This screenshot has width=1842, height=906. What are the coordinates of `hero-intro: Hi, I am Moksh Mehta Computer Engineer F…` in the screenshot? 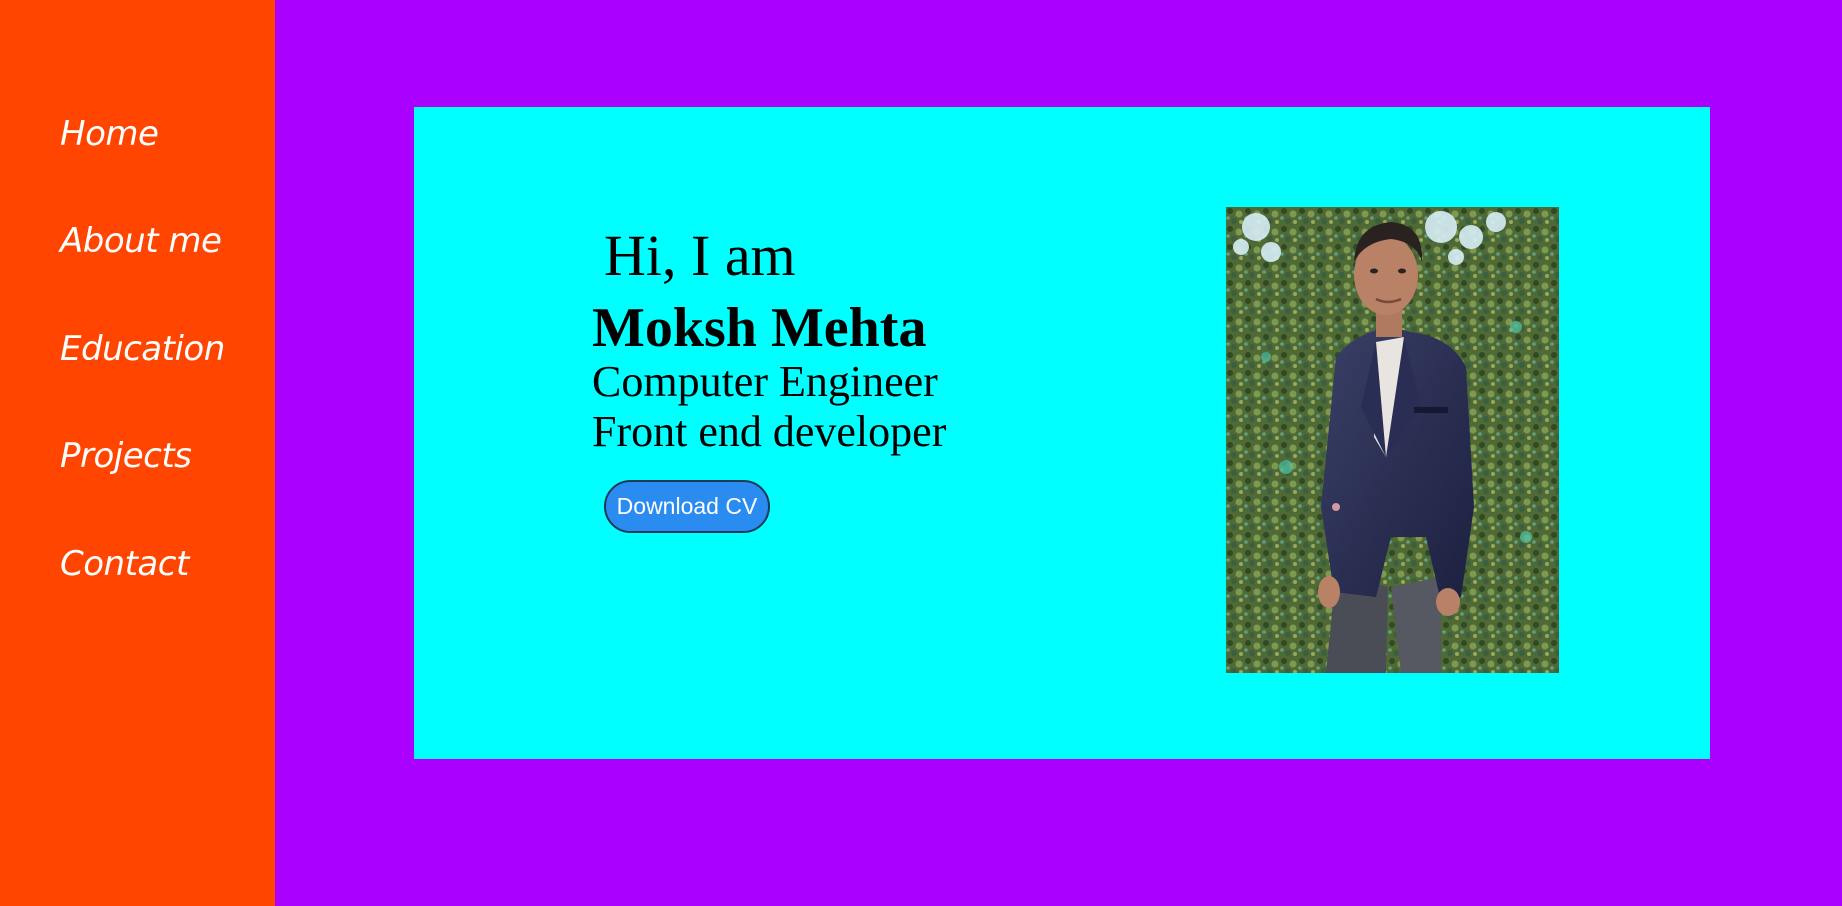 It's located at (769, 342).